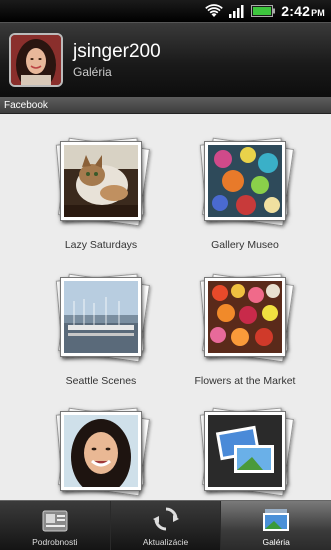 The height and width of the screenshot is (550, 331). I want to click on battery-icon, so click(263, 11).